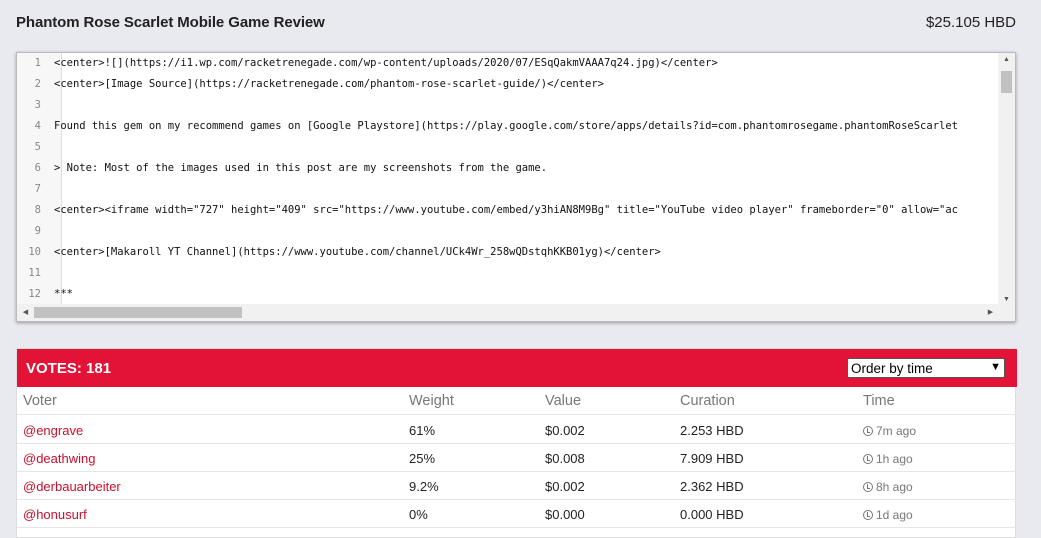 The width and height of the screenshot is (1041, 538). What do you see at coordinates (517, 458) in the screenshot?
I see `table-row: @deathwing 25% $0.008 7.909 HBD 1h ago` at bounding box center [517, 458].